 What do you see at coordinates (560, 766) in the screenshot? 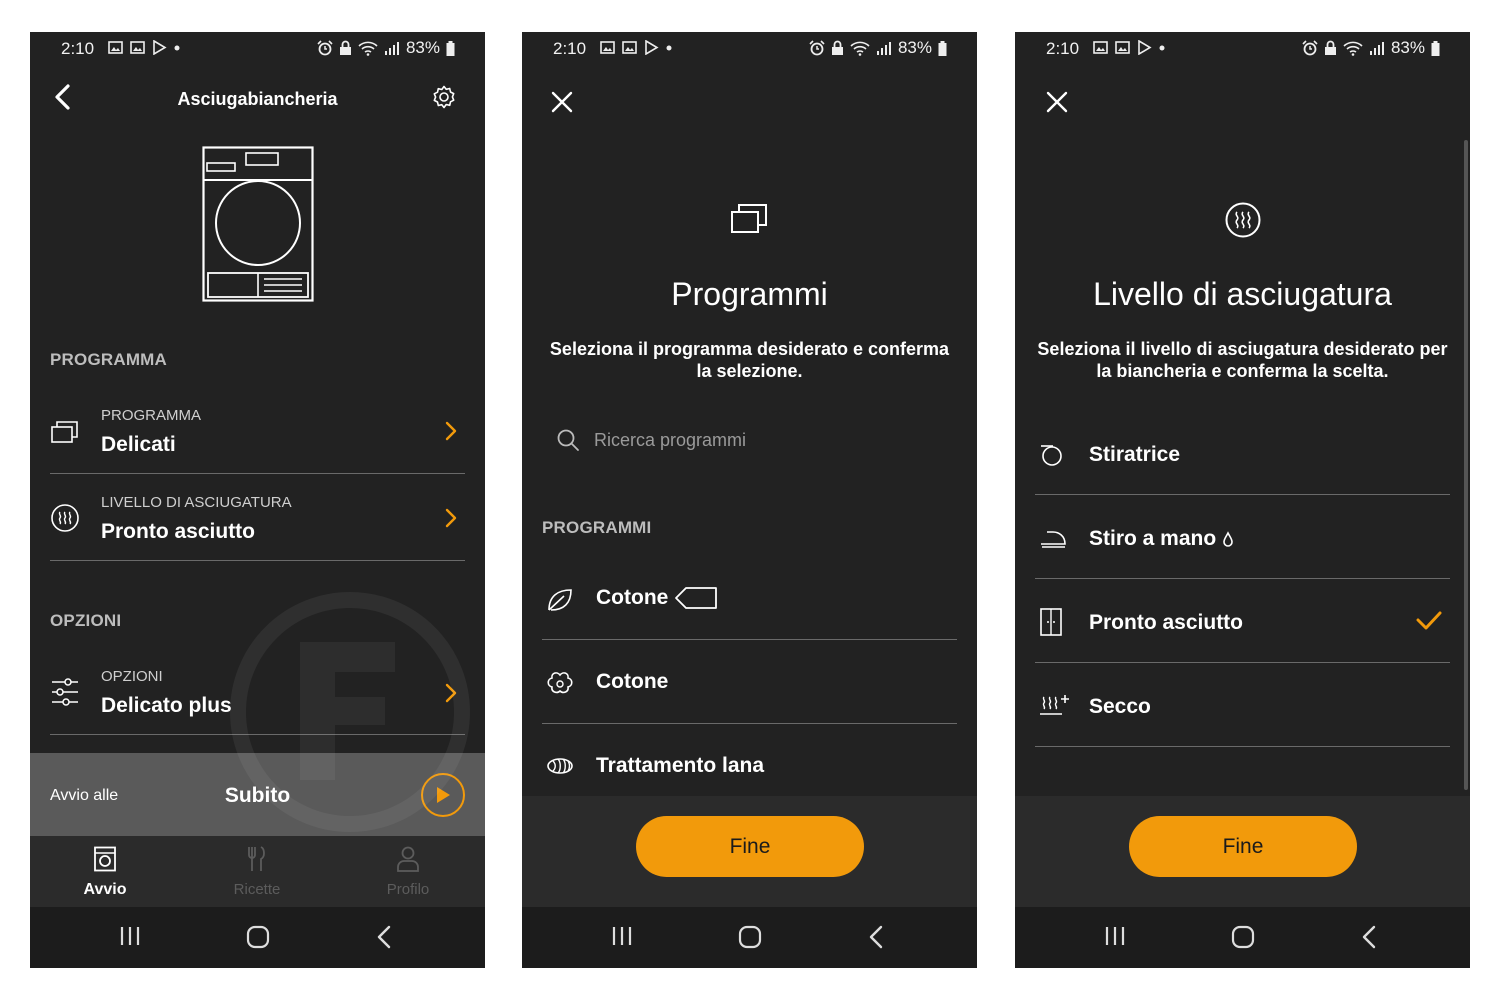
I see `wool-icon` at bounding box center [560, 766].